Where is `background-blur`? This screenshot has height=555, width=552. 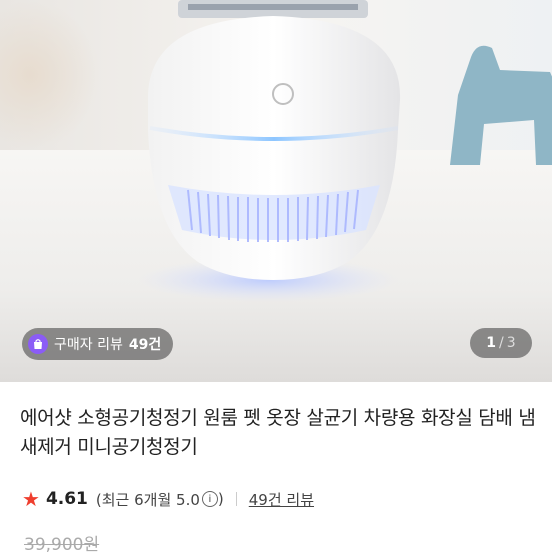 background-blur is located at coordinates (50, 75).